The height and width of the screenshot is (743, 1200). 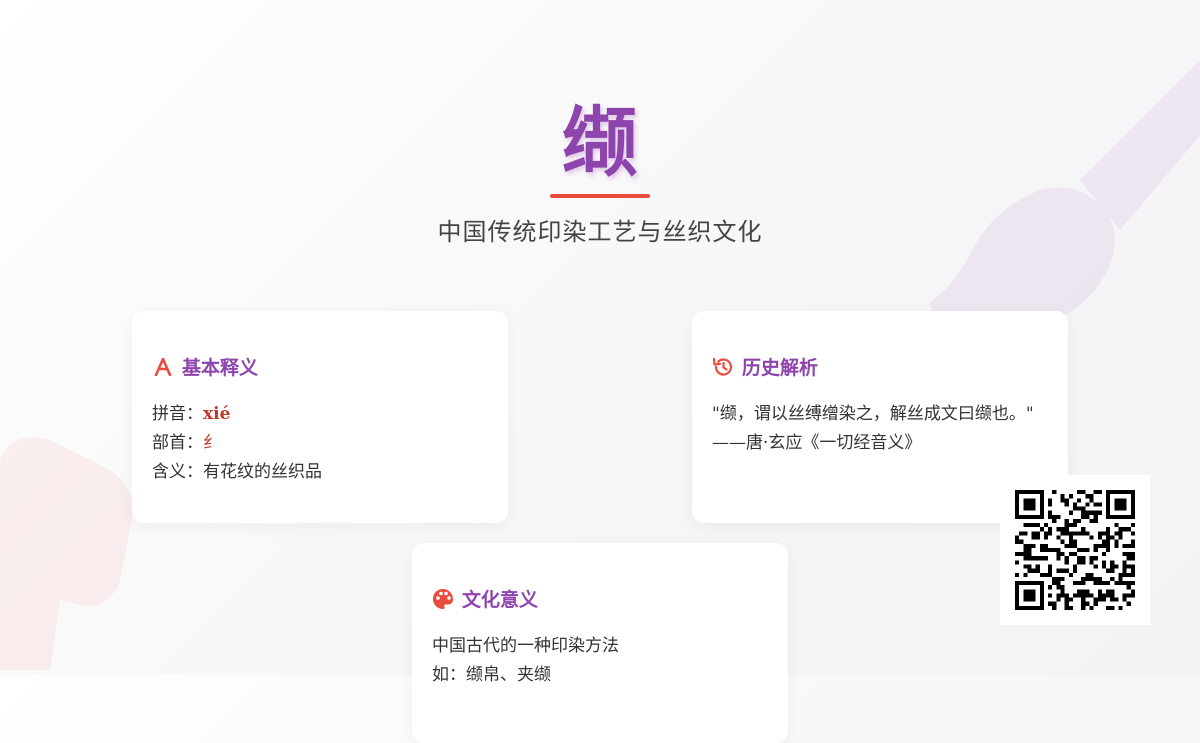 I want to click on culture-line-1: 中国古代的一种印染方法, so click(x=525, y=646).